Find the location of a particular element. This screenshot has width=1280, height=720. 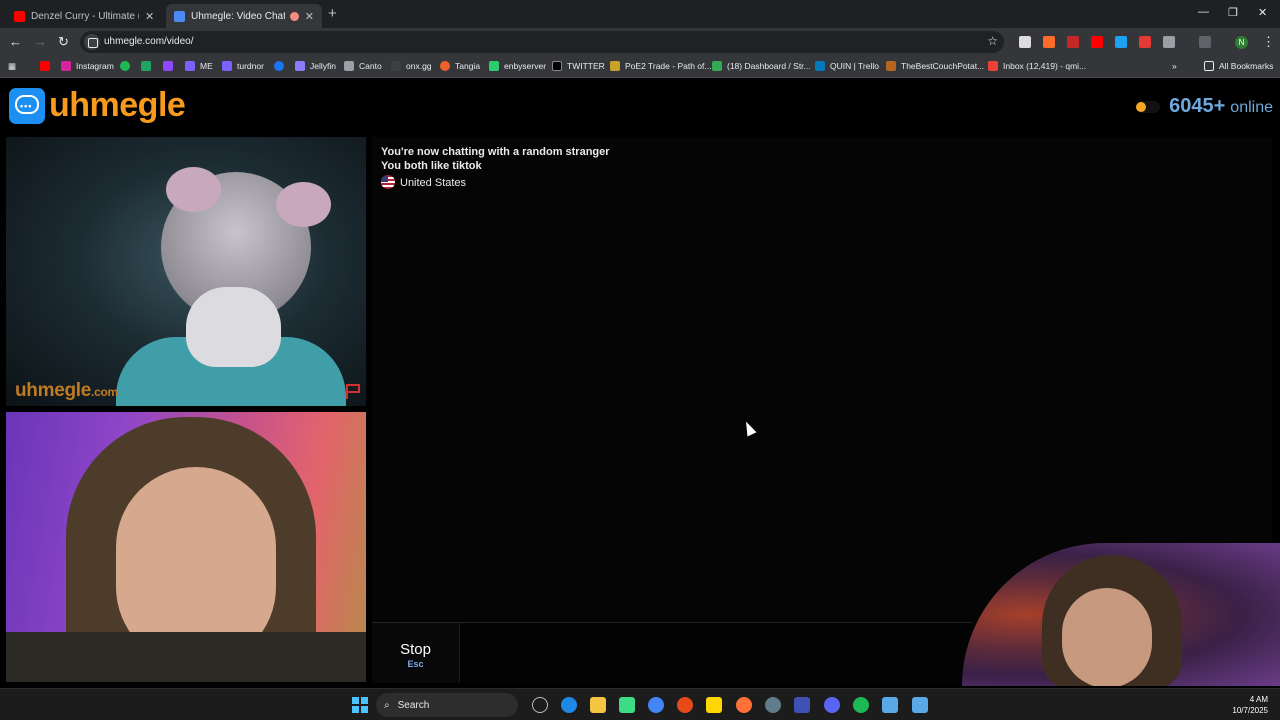

poe-icon is located at coordinates (615, 66).